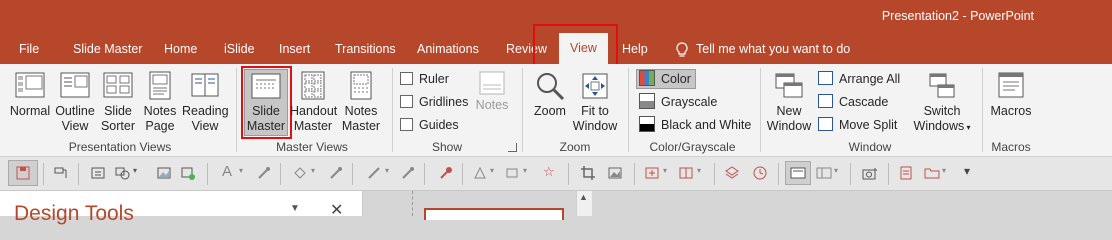 Image resolution: width=1112 pixels, height=240 pixels. What do you see at coordinates (706, 125) in the screenshot?
I see `bw-label: Black and White` at bounding box center [706, 125].